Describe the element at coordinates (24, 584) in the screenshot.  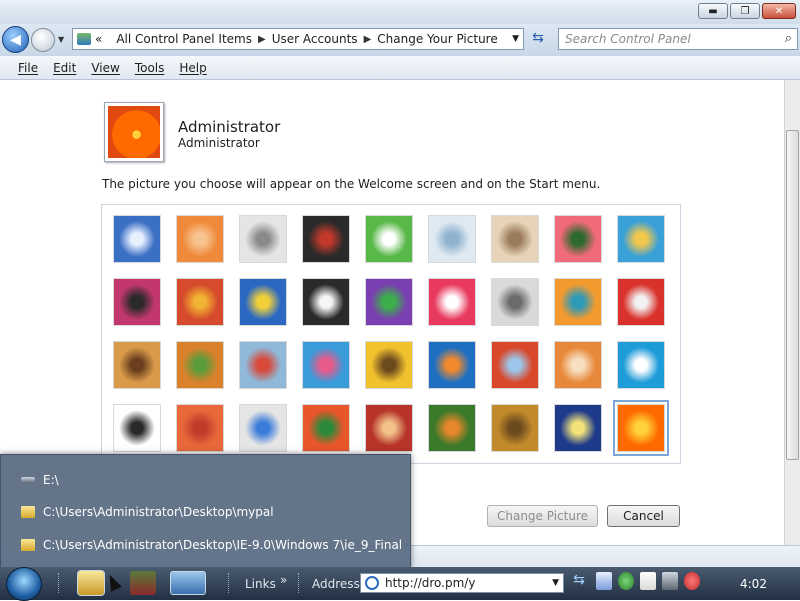
I see `start-button` at that location.